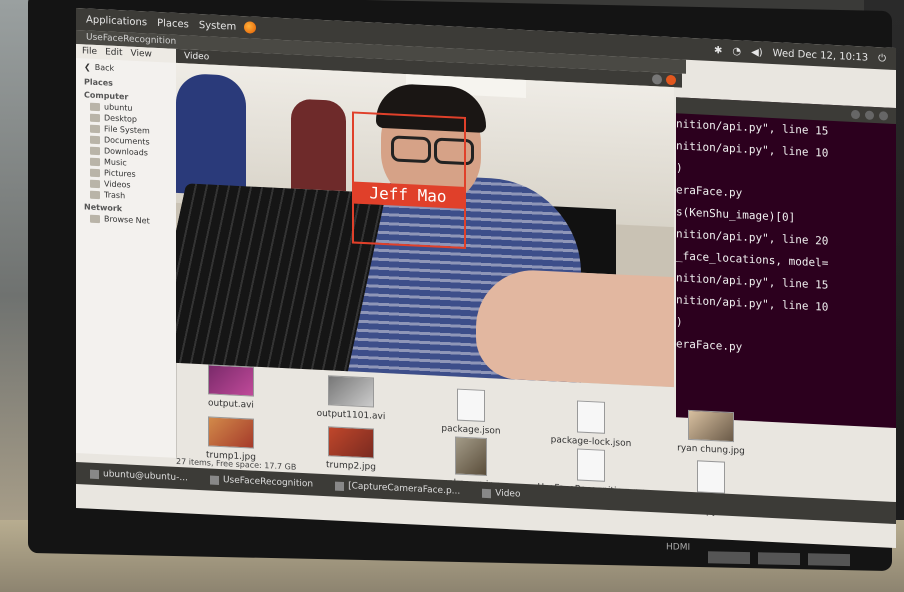  Describe the element at coordinates (882, 58) in the screenshot. I see `power-icon: ⏻` at that location.